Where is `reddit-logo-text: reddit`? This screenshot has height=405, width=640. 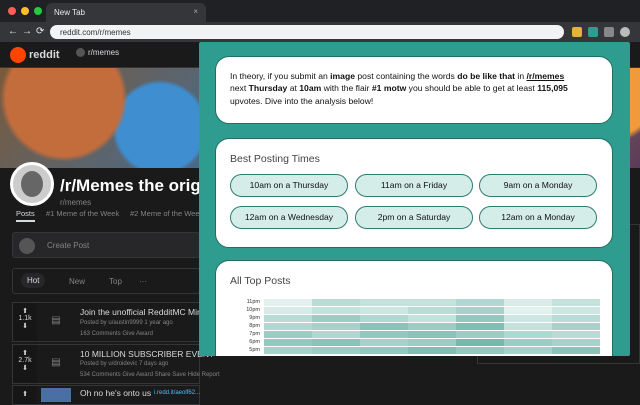 reddit-logo-text: reddit is located at coordinates (44, 55).